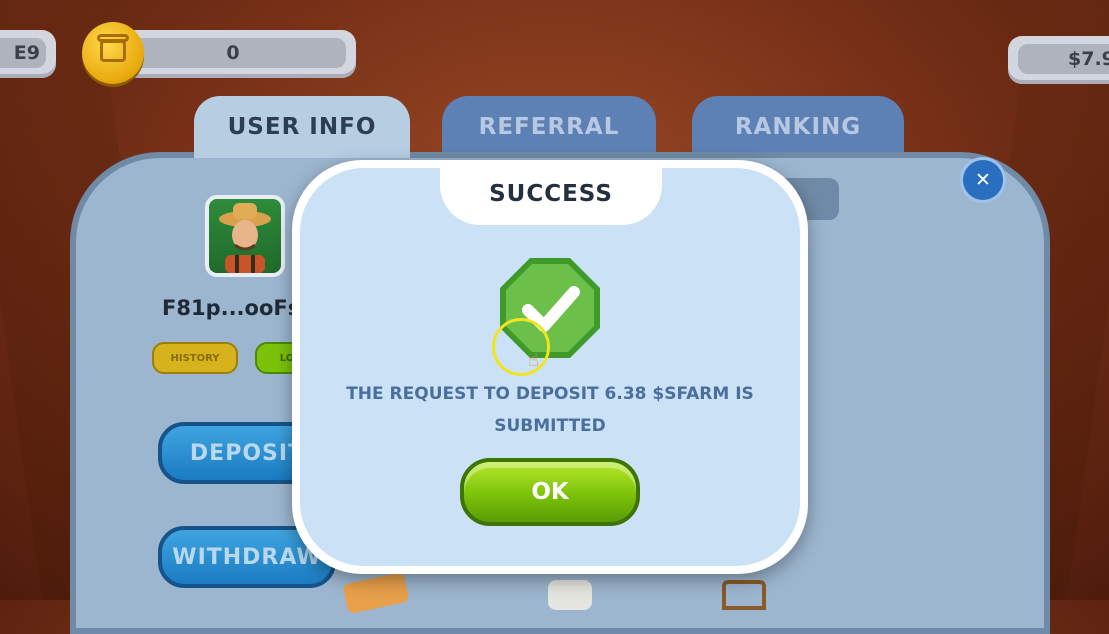 This screenshot has width=1109, height=634. I want to click on username: F81p...ooFs, so click(231, 308).